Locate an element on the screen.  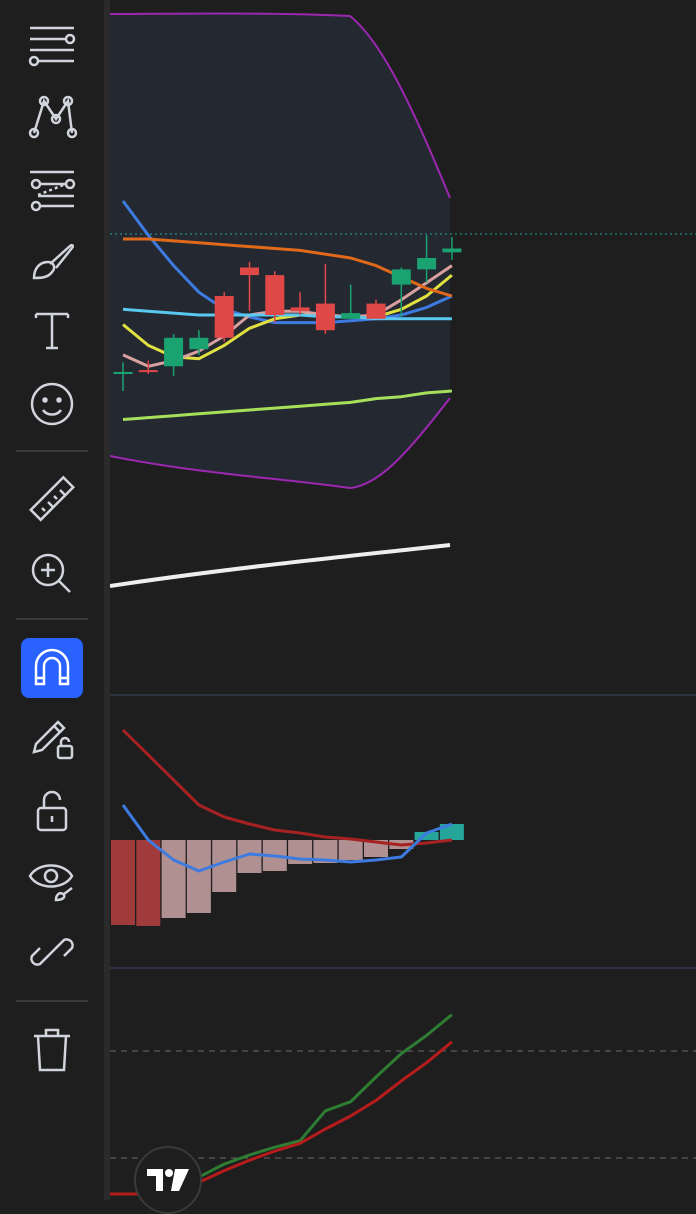
brush-tools-button is located at coordinates (52, 260).